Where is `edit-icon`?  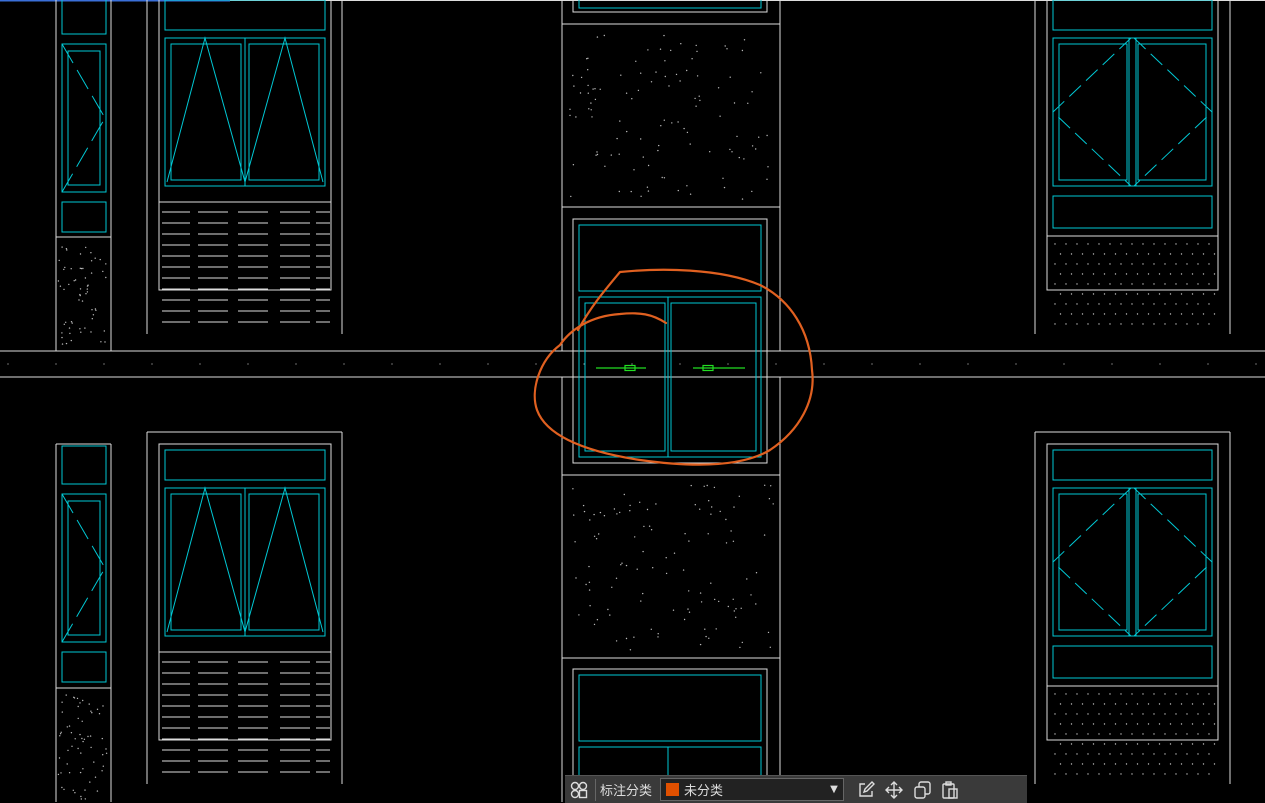
edit-icon is located at coordinates (867, 788).